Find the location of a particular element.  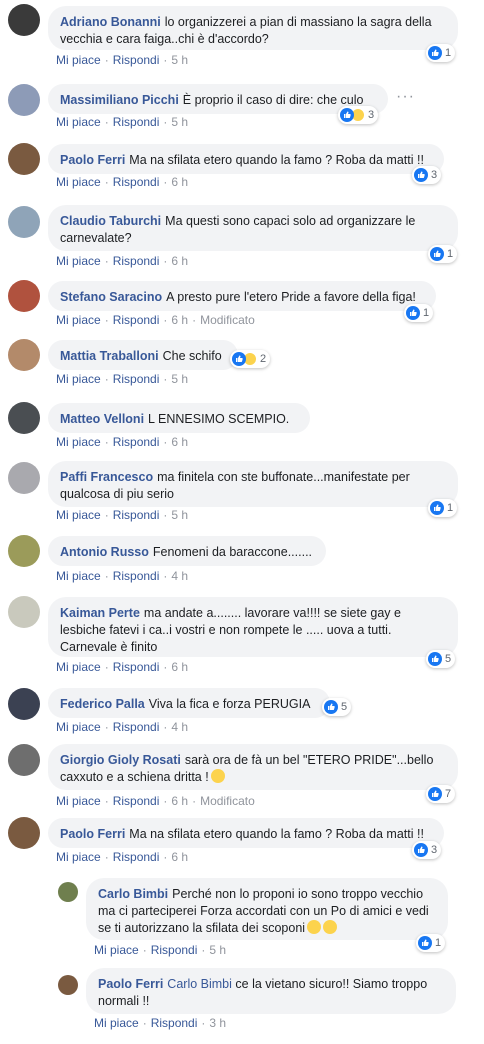

comment-author: Stefano Saracino is located at coordinates (111, 297).